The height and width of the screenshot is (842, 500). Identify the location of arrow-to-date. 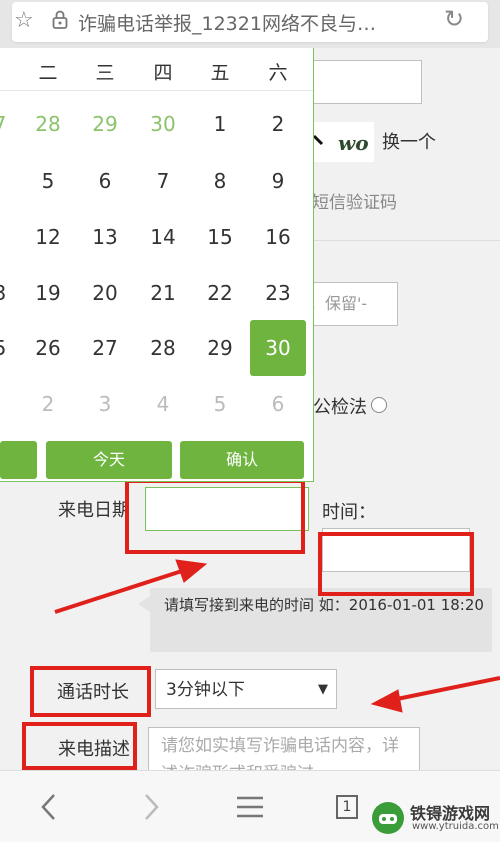
(120, 591).